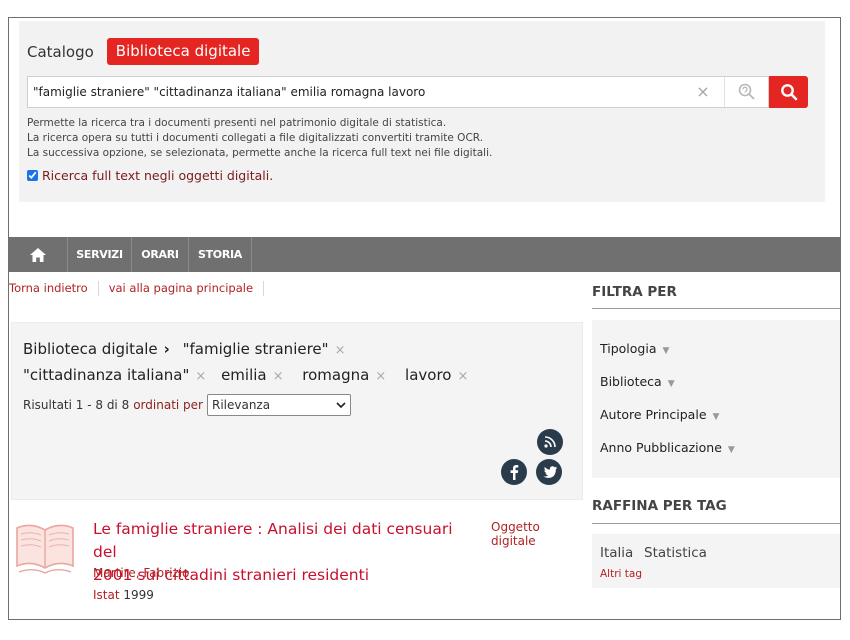 The image size is (850, 640). Describe the element at coordinates (138, 595) in the screenshot. I see `result-year: 1999` at that location.